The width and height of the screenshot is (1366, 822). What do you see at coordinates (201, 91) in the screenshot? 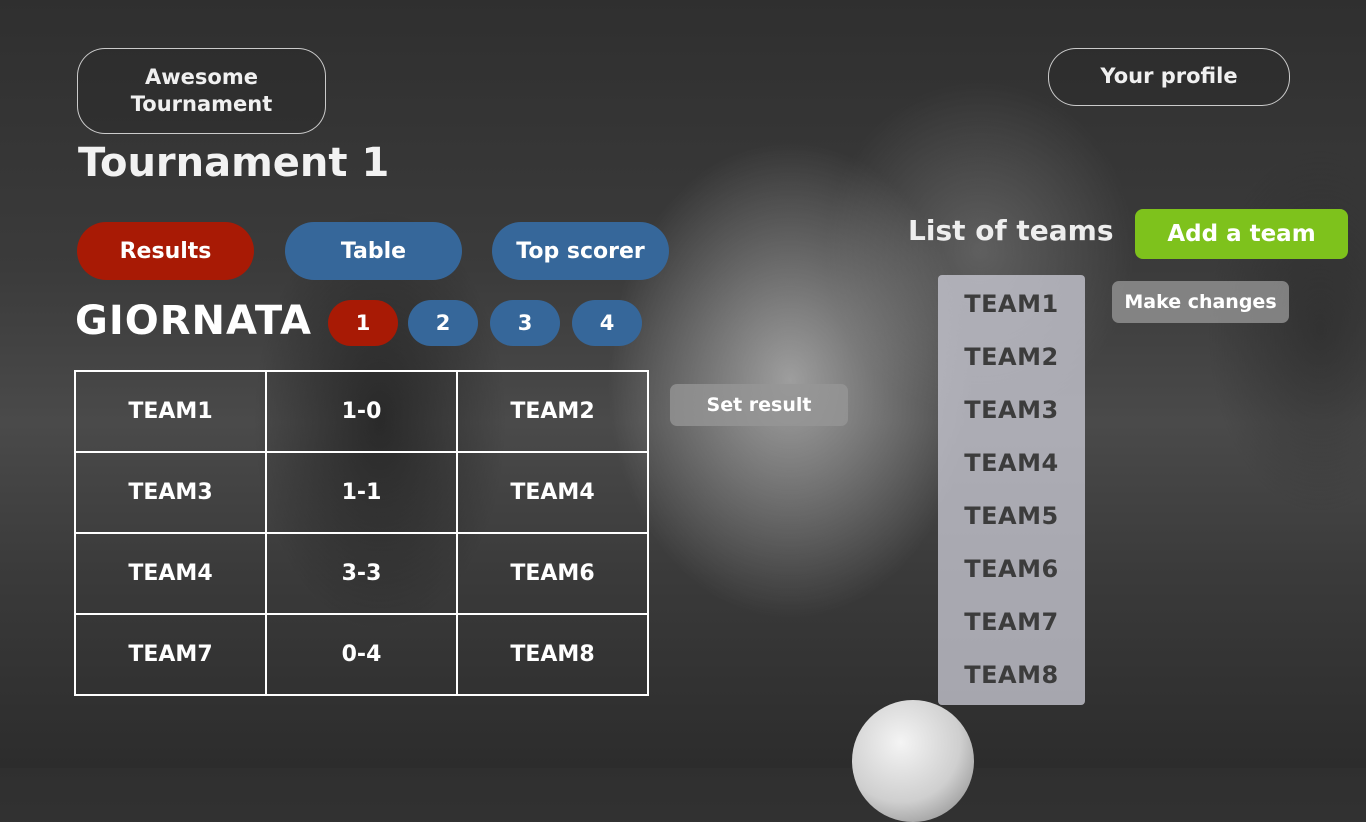
I see `tournament-brand-button: Awesome Tournament` at bounding box center [201, 91].